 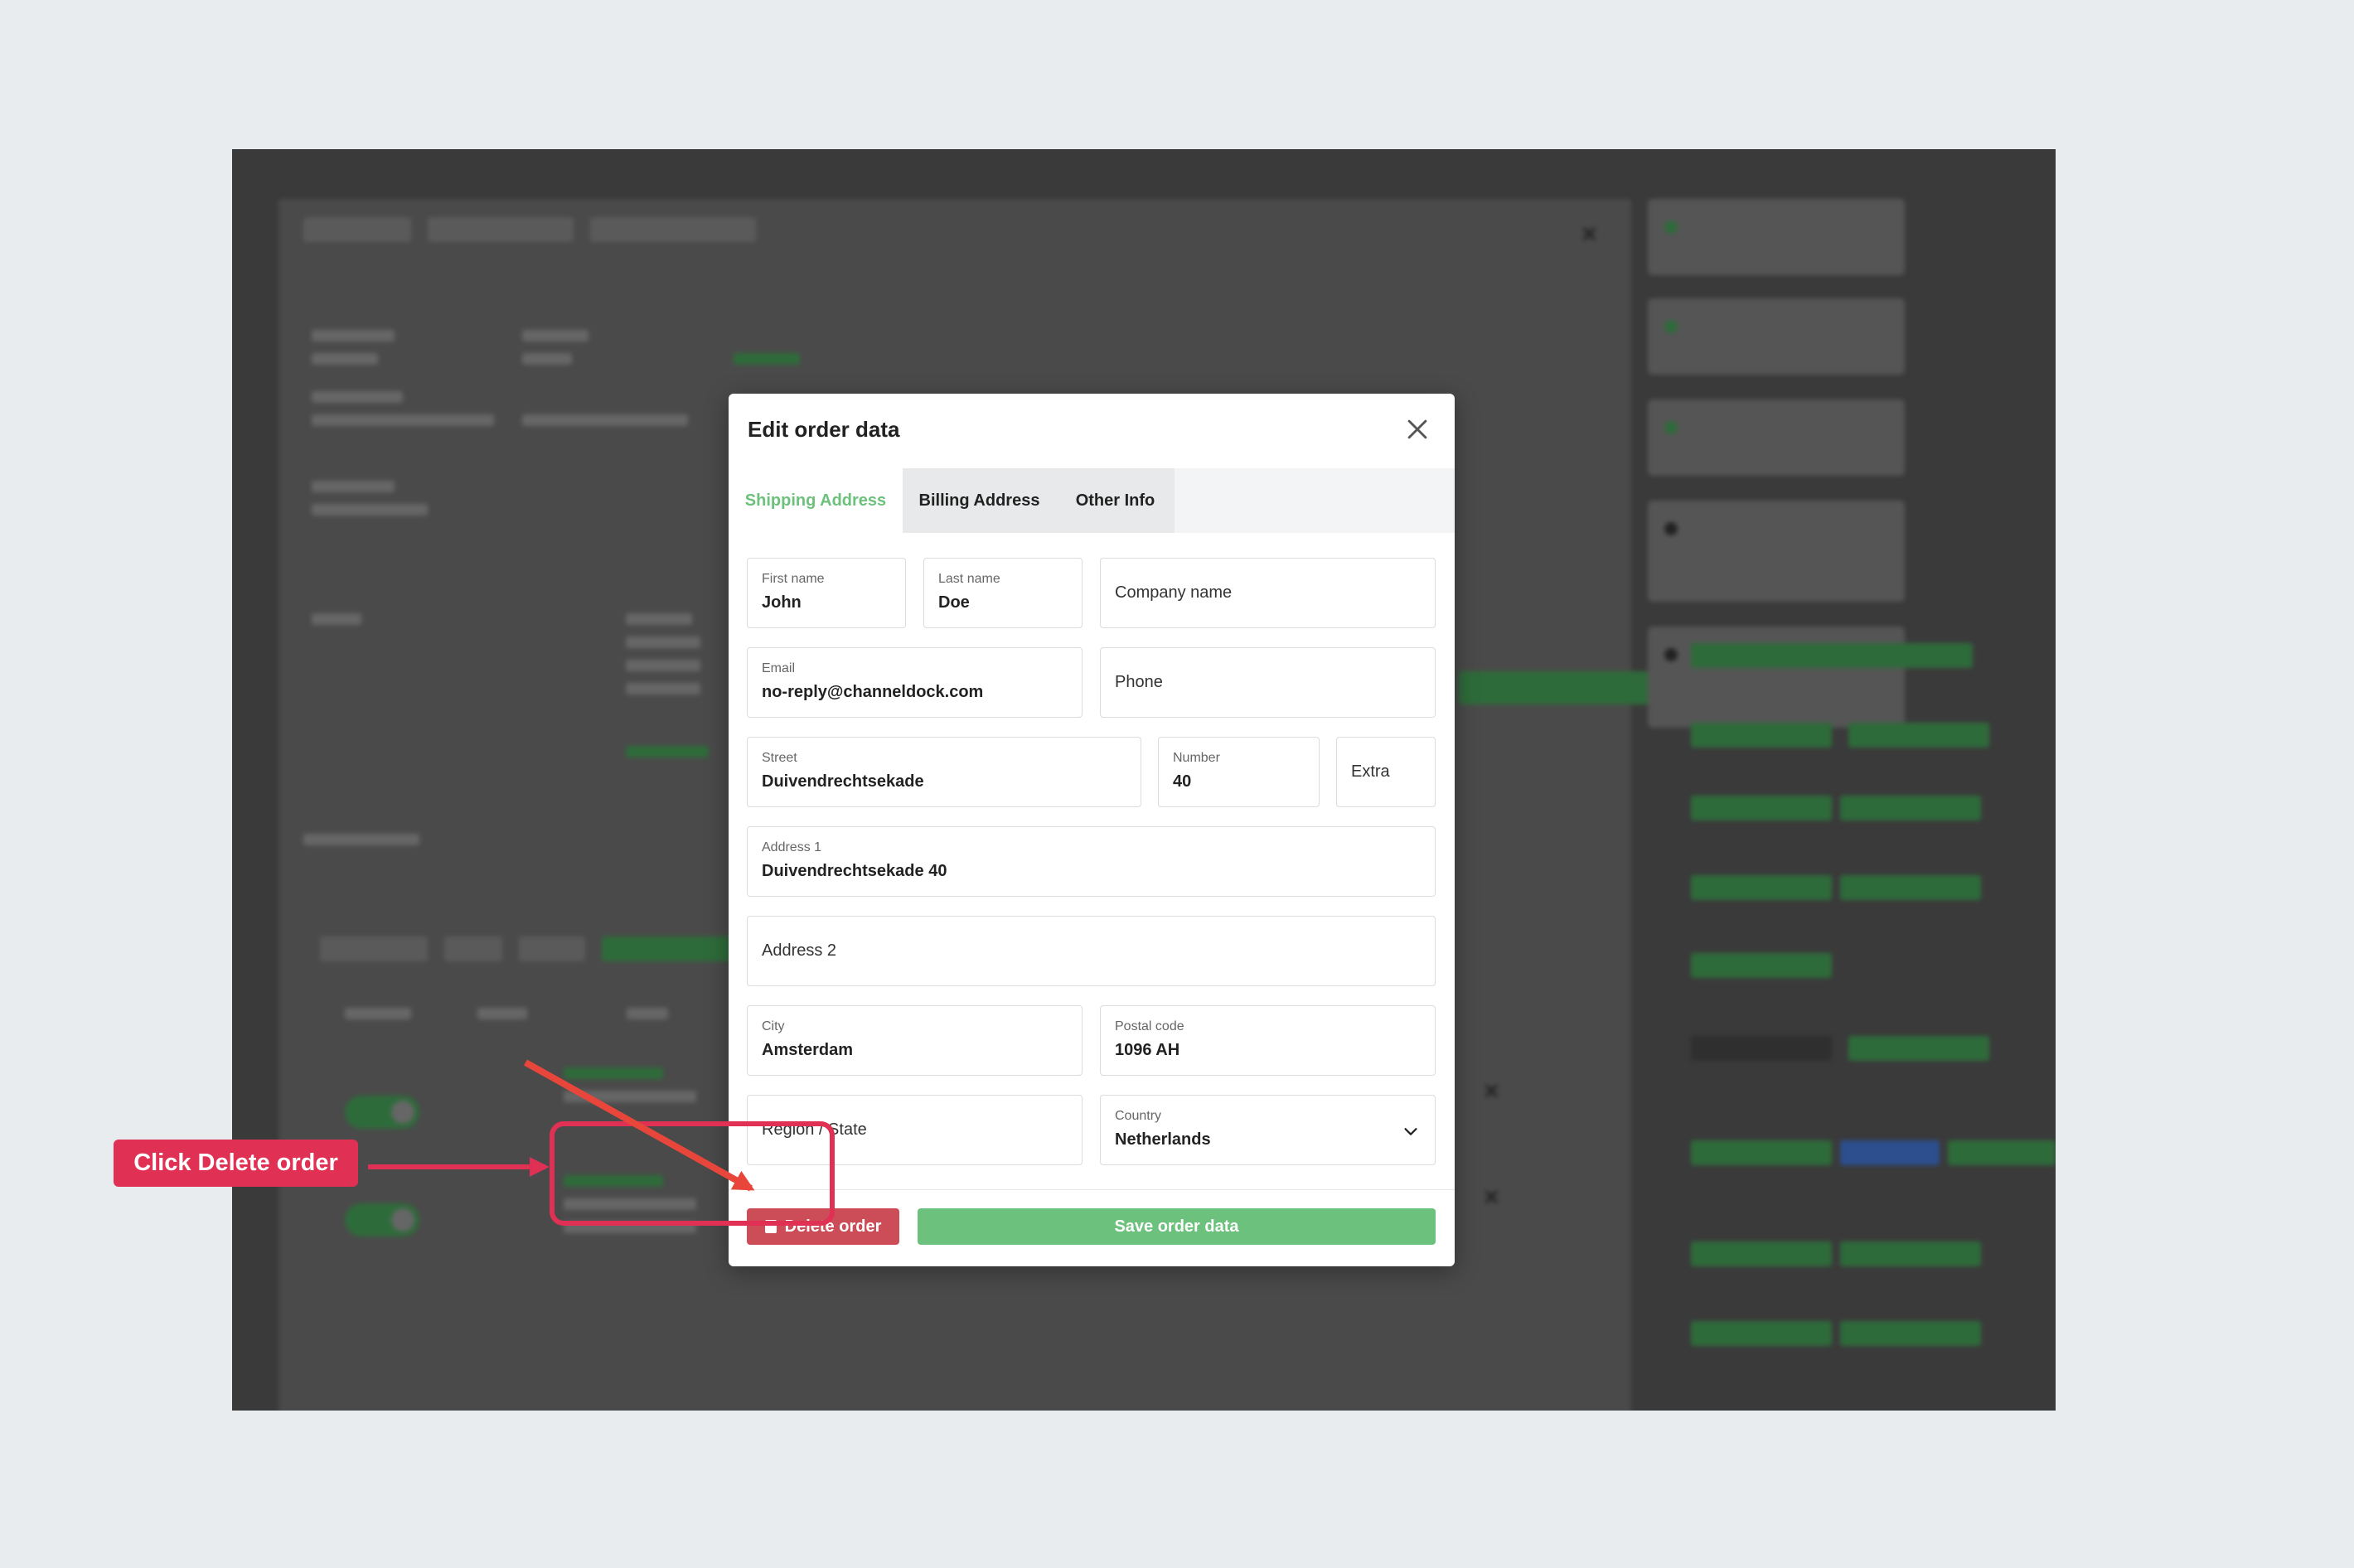 What do you see at coordinates (770, 1226) in the screenshot?
I see `trash-icon` at bounding box center [770, 1226].